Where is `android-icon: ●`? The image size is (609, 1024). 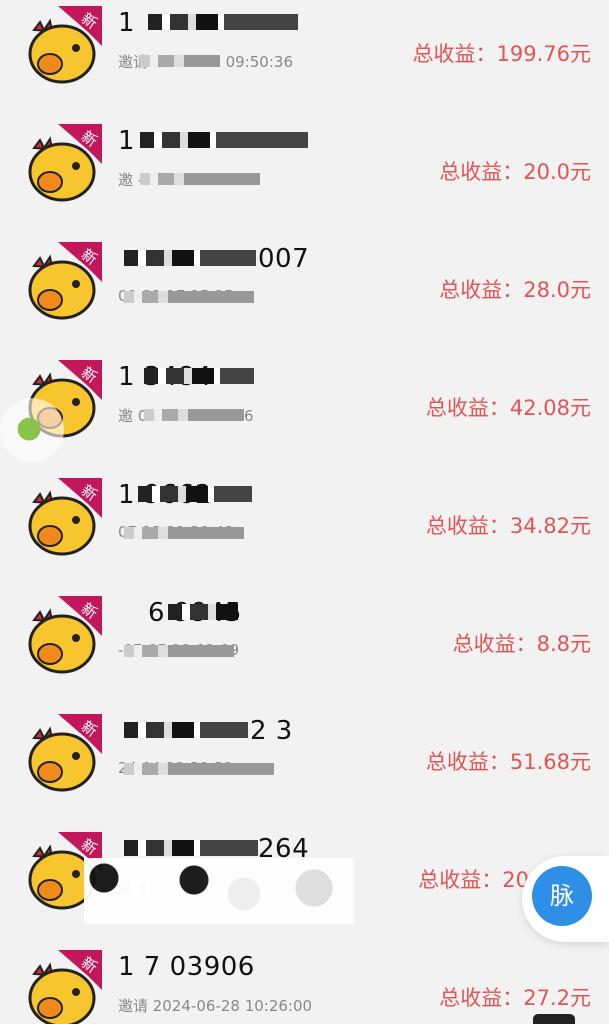 android-icon: ● is located at coordinates (29, 427).